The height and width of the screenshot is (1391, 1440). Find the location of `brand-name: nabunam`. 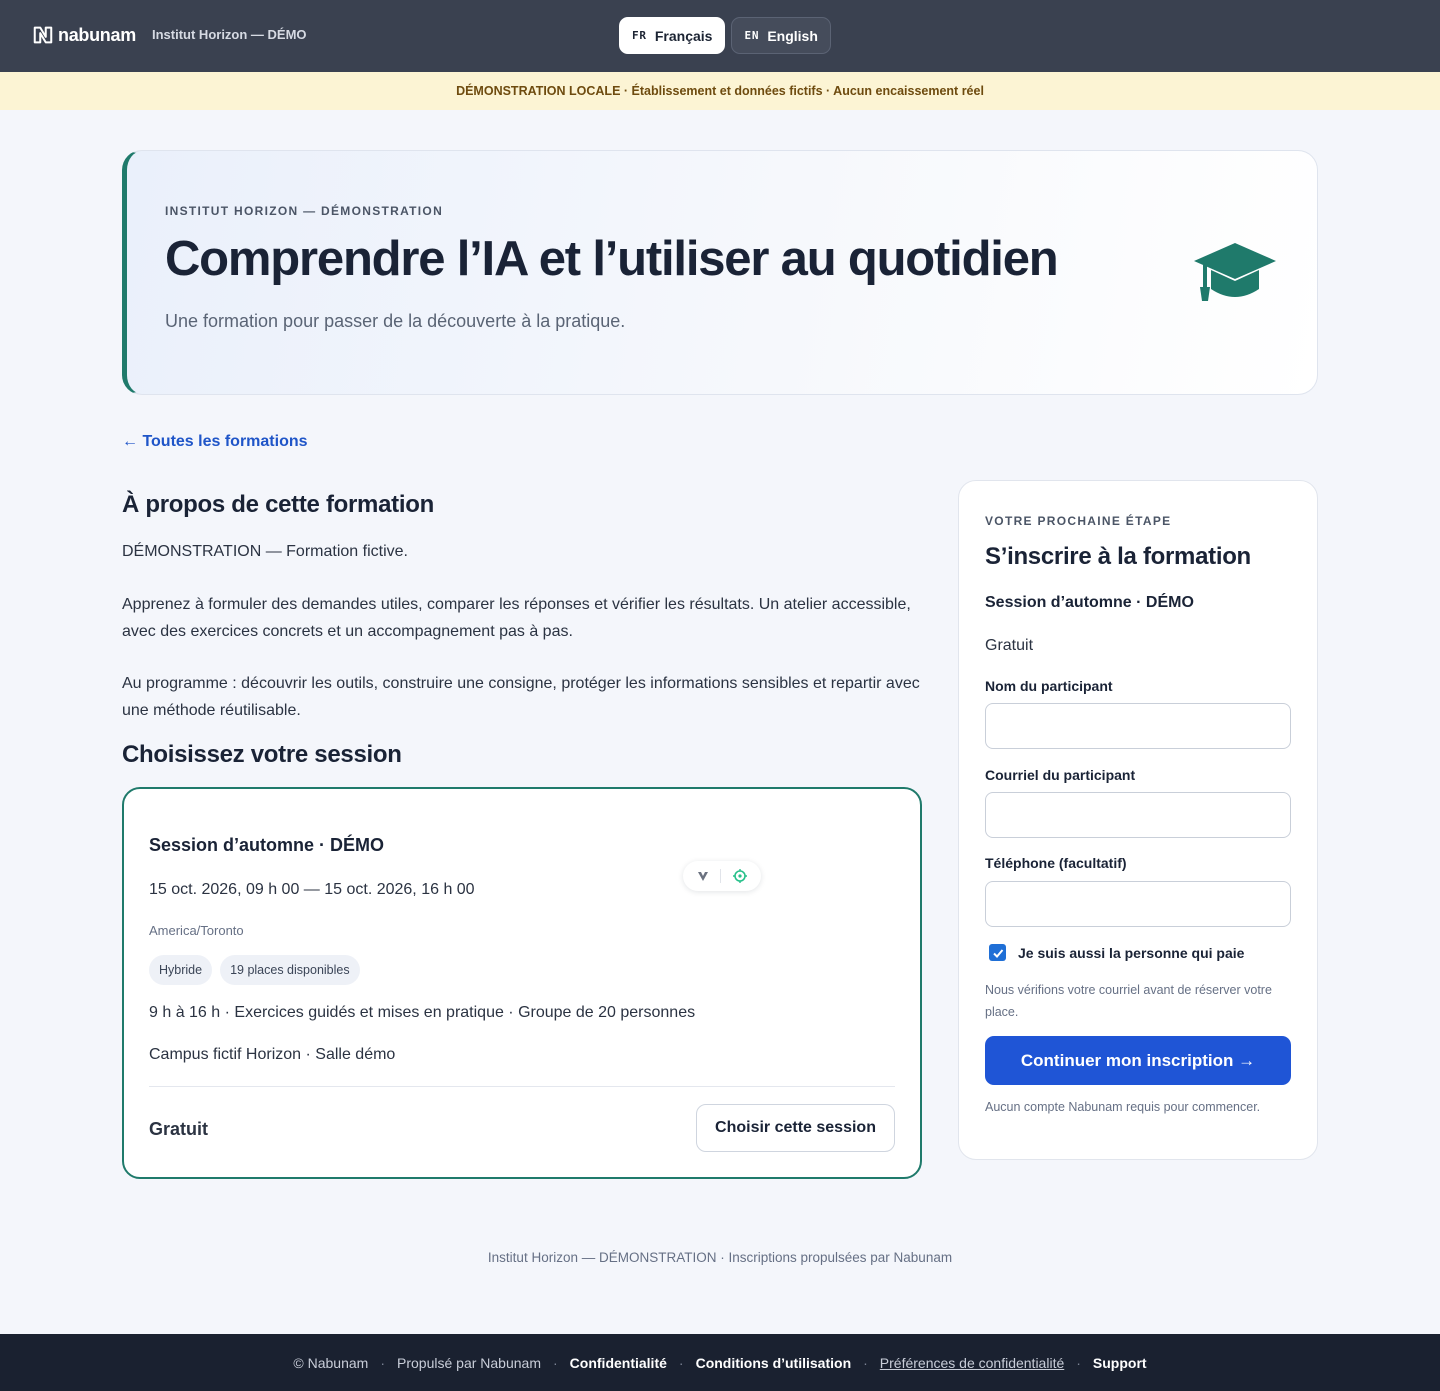

brand-name: nabunam is located at coordinates (97, 34).